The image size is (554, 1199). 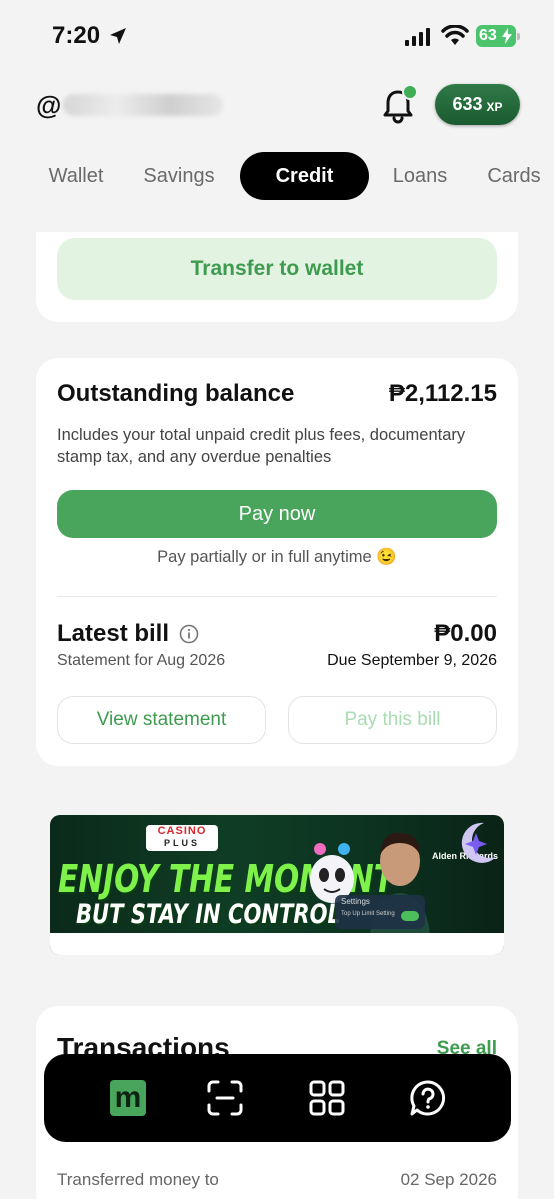 I want to click on pay-now-button: Pay now, so click(x=277, y=514).